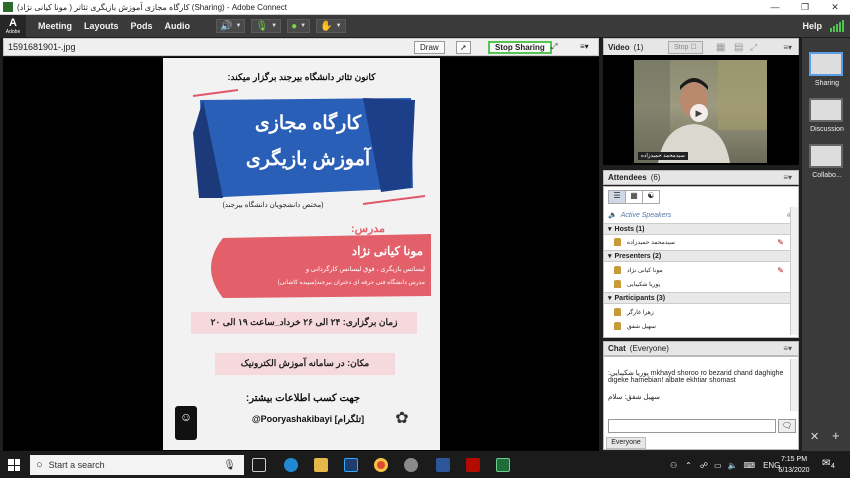 The width and height of the screenshot is (850, 478). I want to click on layout-sharing, so click(826, 64).